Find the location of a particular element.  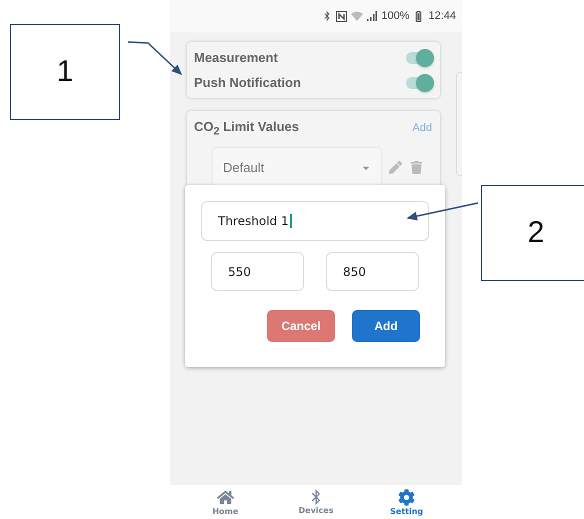

dropdown-field: Default is located at coordinates (297, 168).